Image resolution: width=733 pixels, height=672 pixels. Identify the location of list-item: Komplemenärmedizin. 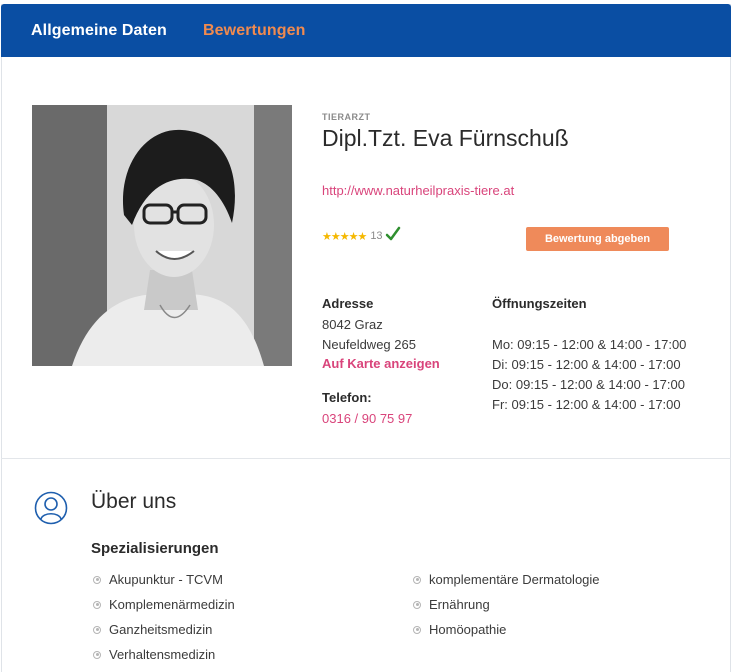
(164, 604).